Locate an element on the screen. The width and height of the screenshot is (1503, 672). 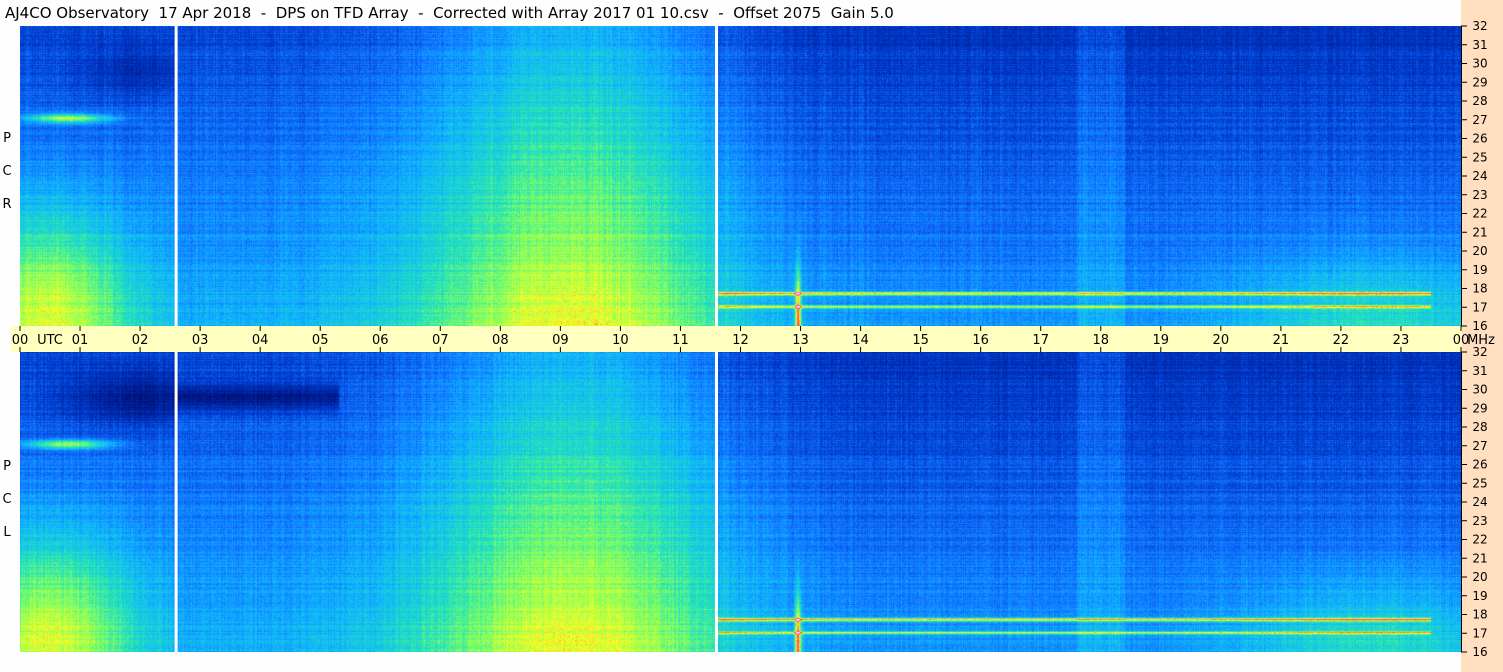
lcp-label-char-1: P is located at coordinates (7, 466).